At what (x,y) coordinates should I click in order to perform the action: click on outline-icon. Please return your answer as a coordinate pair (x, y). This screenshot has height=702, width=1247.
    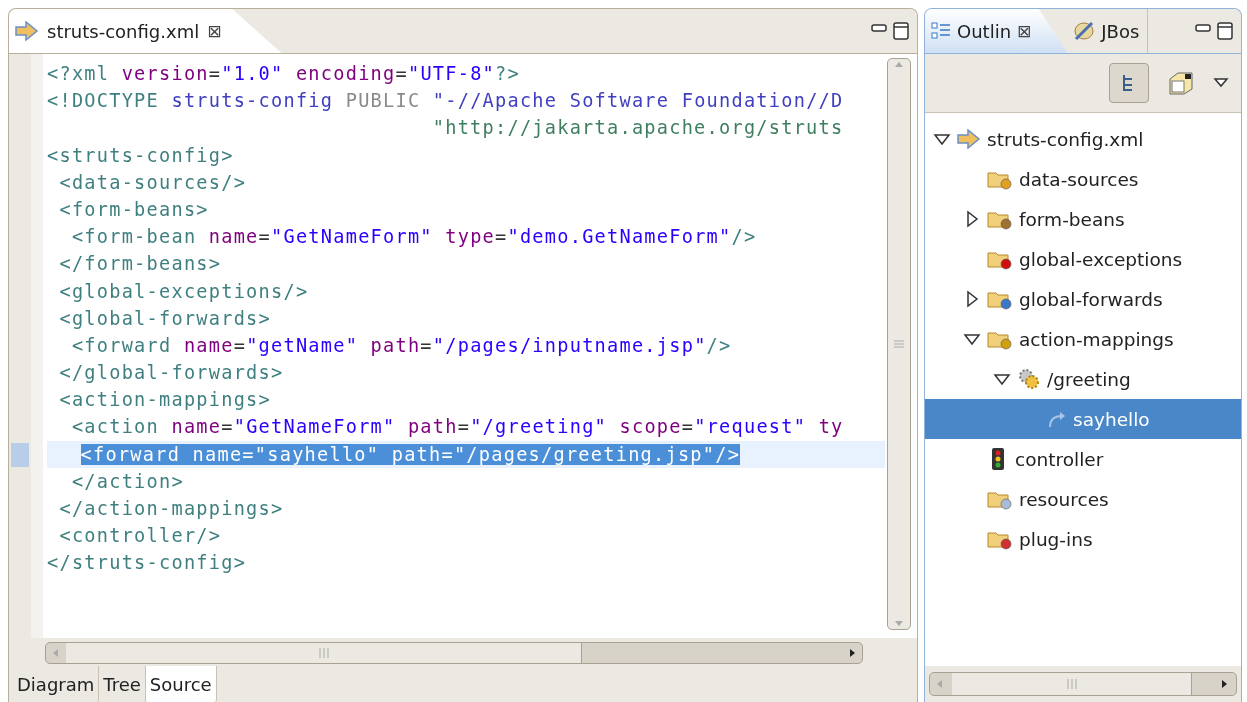
    Looking at the image, I should click on (941, 31).